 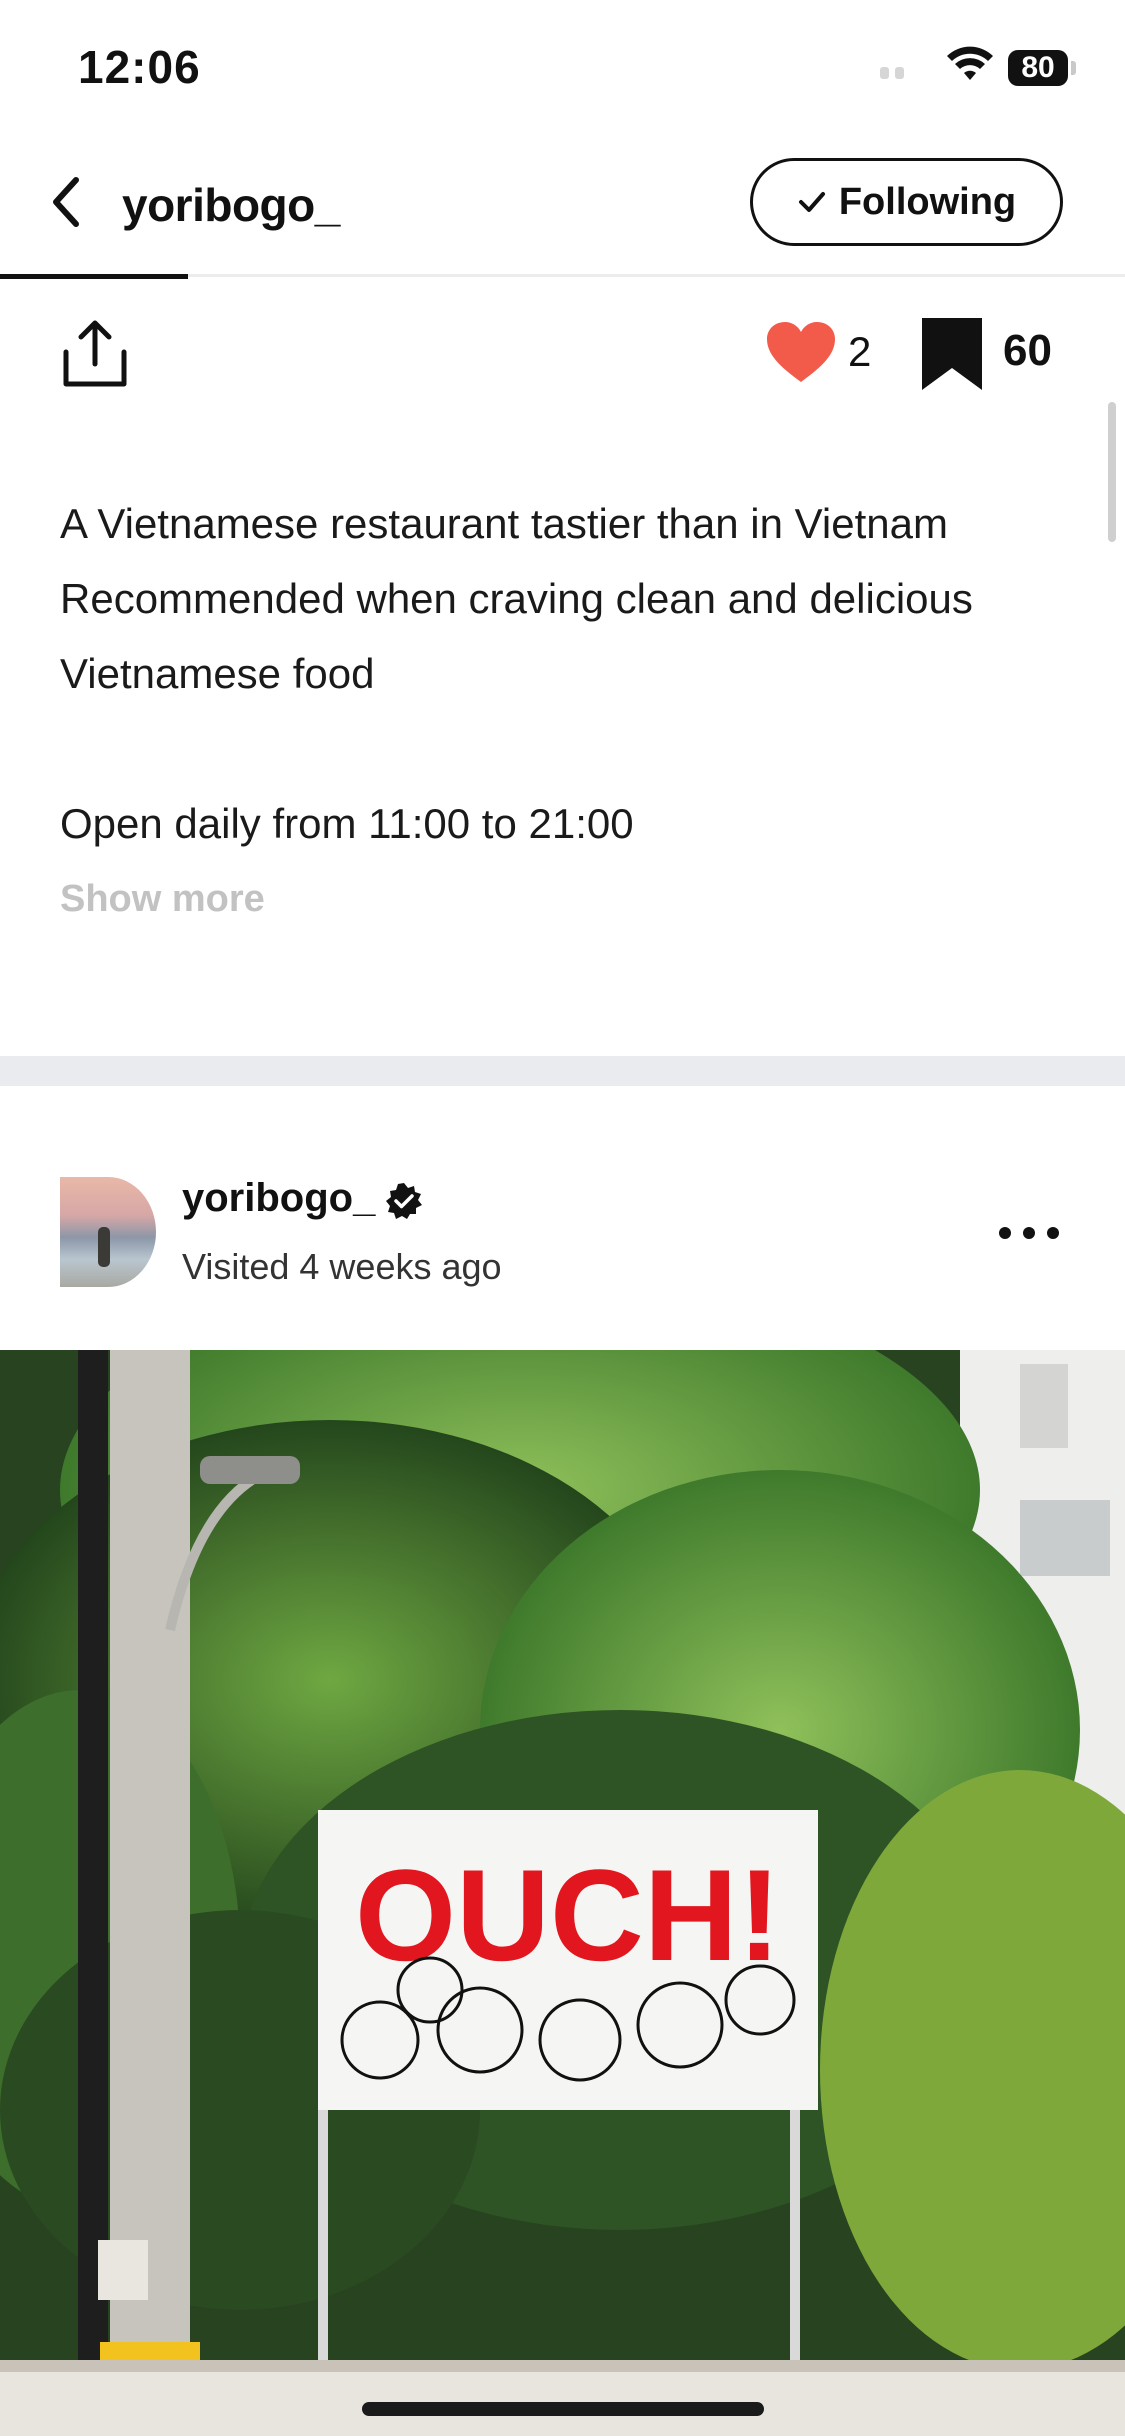 I want to click on header-title: yoribogo_, so click(x=231, y=205).